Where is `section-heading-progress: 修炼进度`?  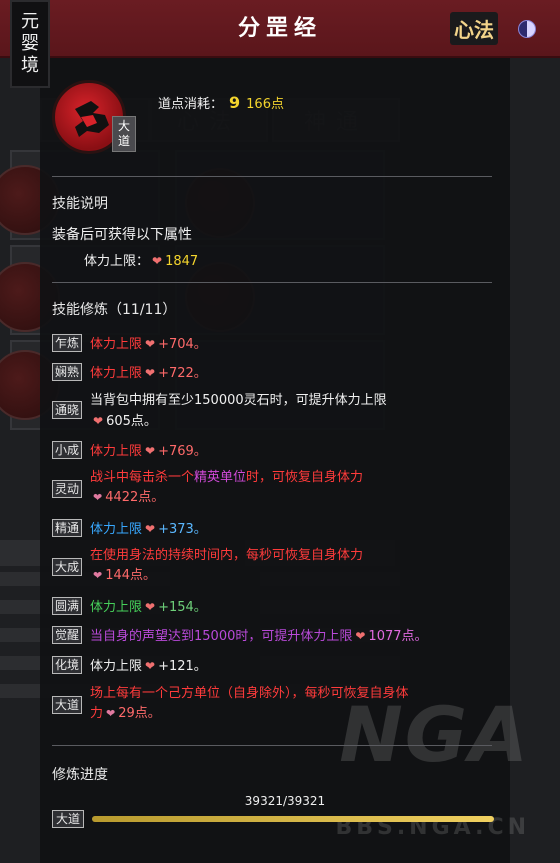
section-heading-progress: 修炼进度 is located at coordinates (80, 775).